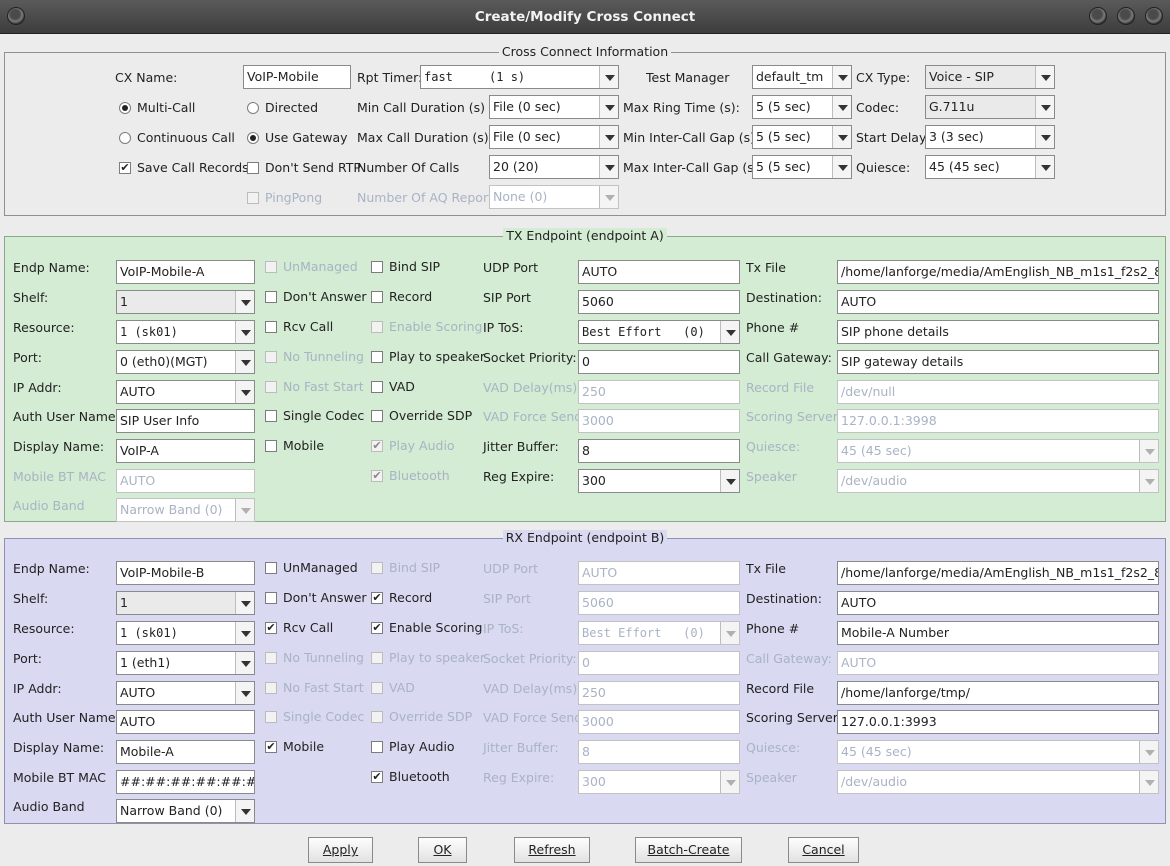  What do you see at coordinates (998, 481) in the screenshot?
I see `tx-speaker-select: /dev/audio` at bounding box center [998, 481].